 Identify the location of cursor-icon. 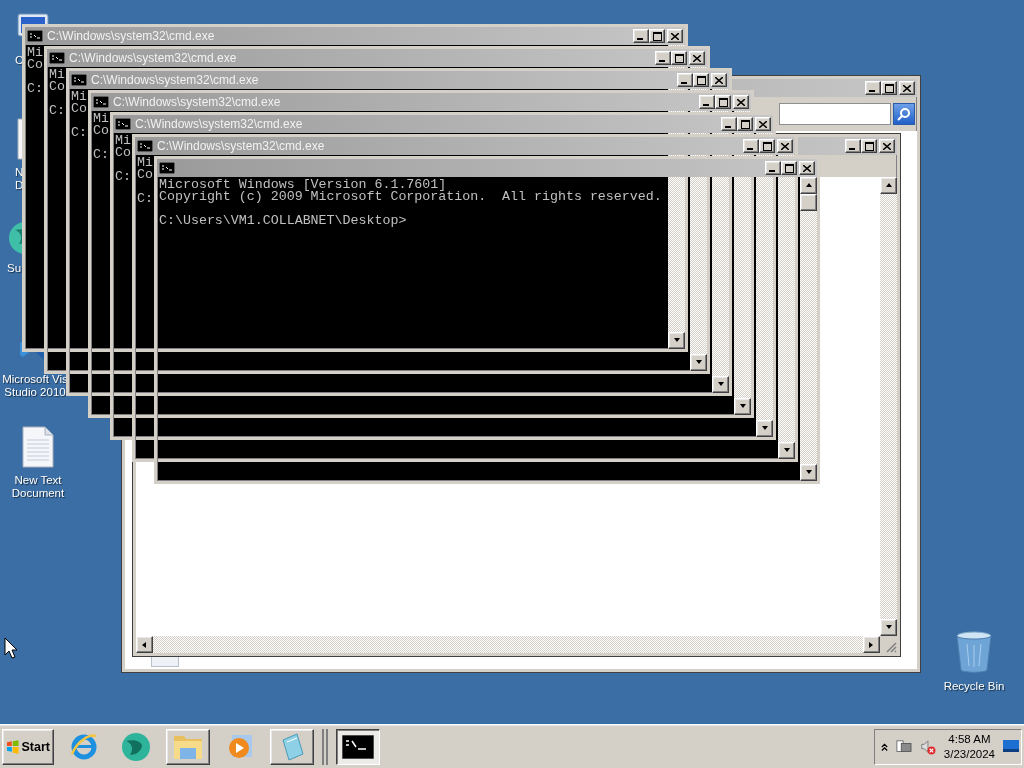
(11, 648).